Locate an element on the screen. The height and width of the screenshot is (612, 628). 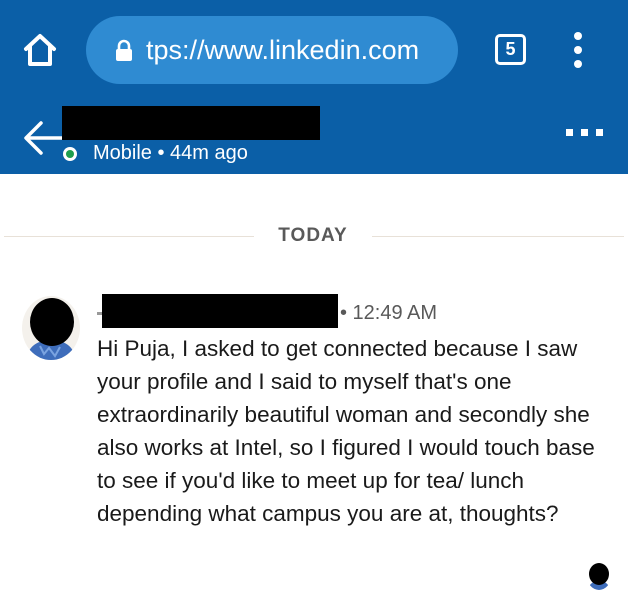
overflow-menu-icon is located at coordinates (578, 50).